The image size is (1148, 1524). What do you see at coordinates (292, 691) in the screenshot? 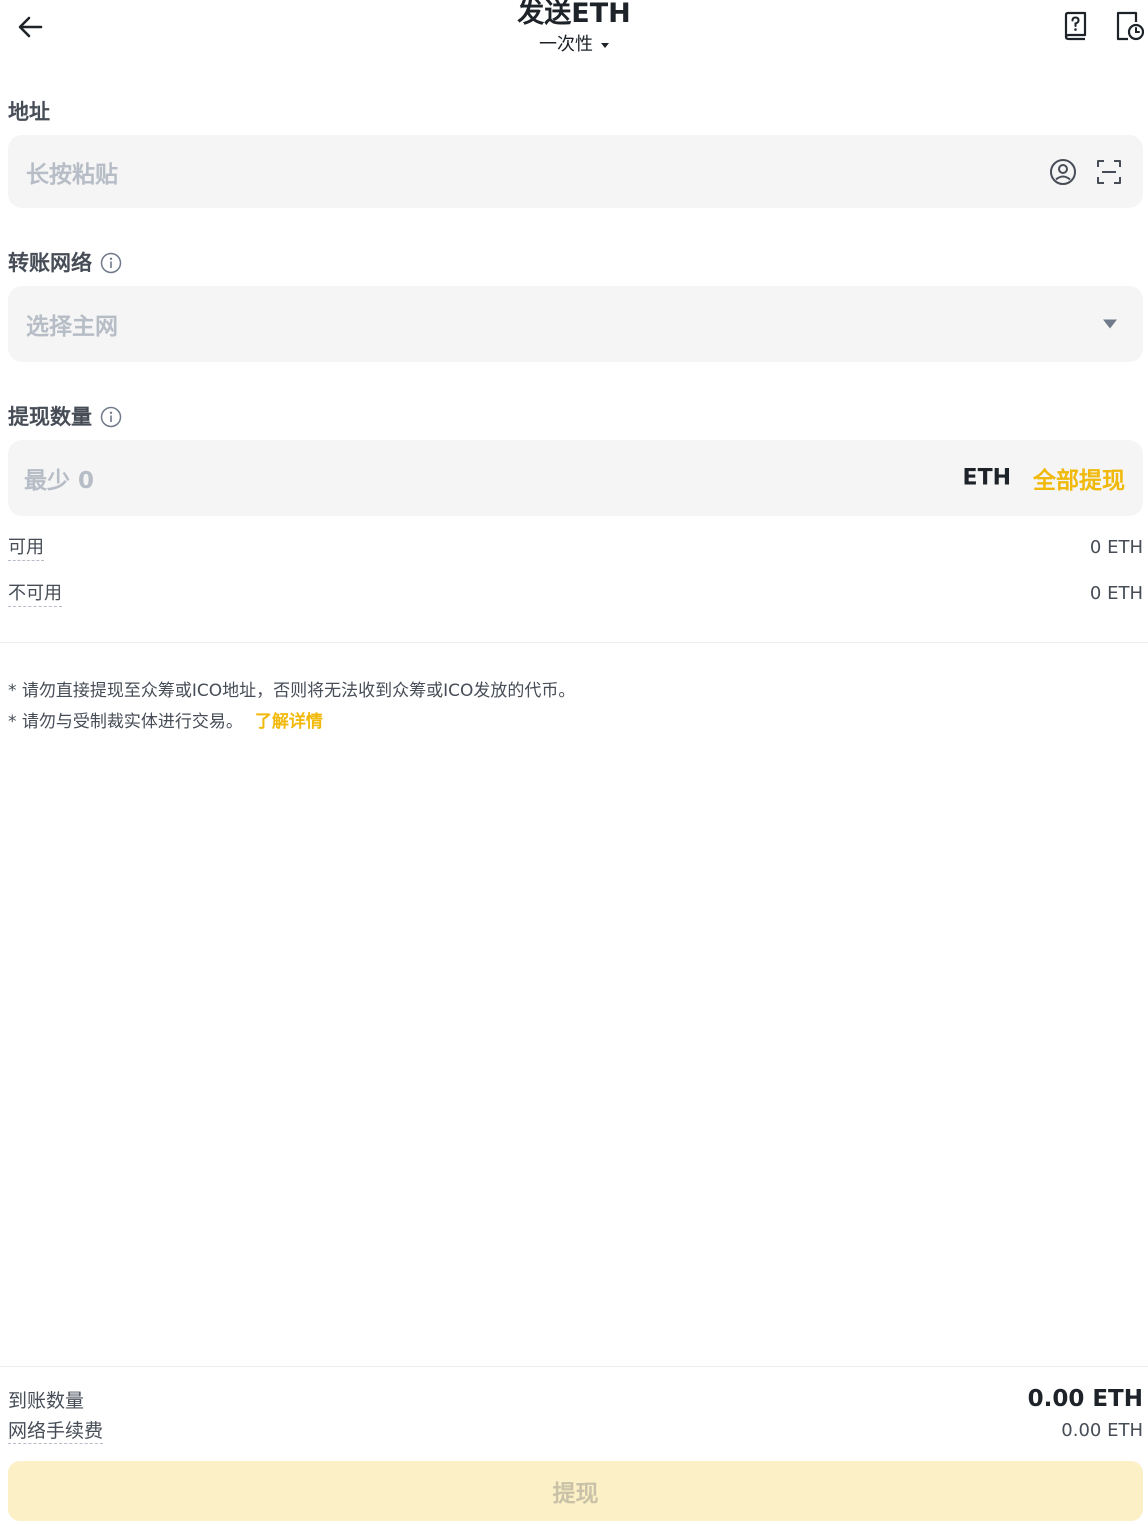
I see `warning-note-ico: * 请勿直接提现至众筹或ICO地址，否则将无法收到众筹或ICO发放的代币。` at bounding box center [292, 691].